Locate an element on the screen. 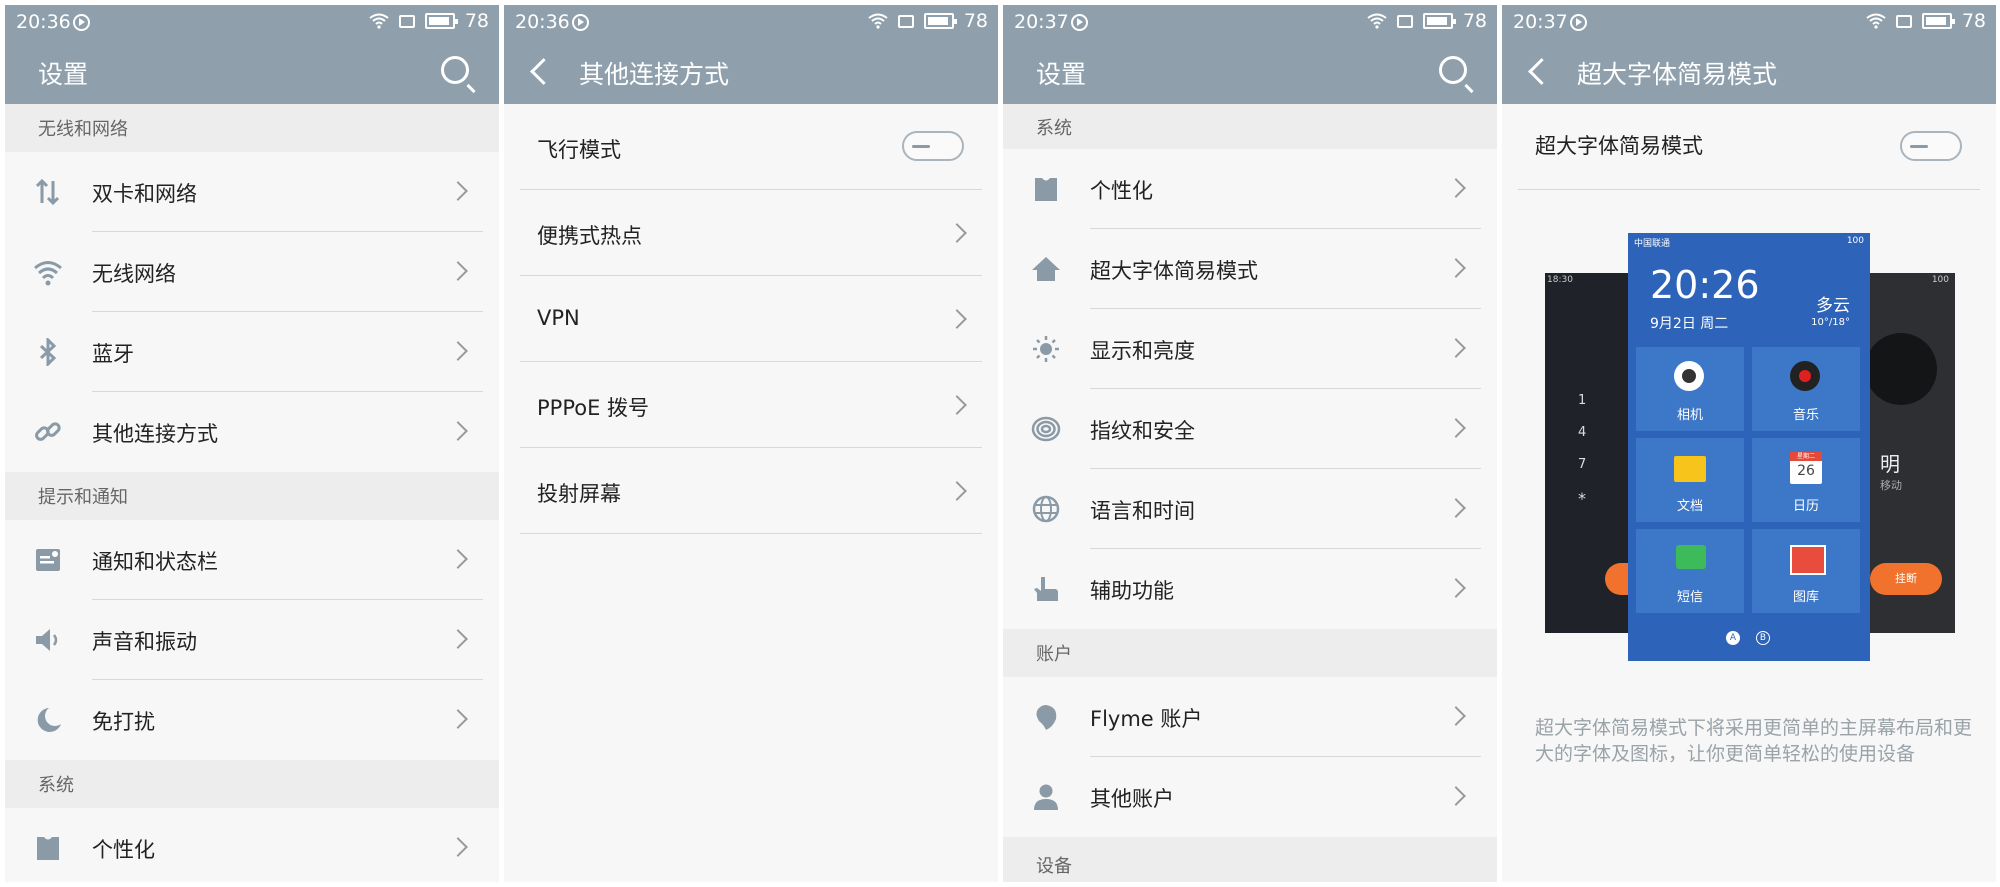 The image size is (2000, 887). airplane-mode-row: 飞行模式 is located at coordinates (751, 147).